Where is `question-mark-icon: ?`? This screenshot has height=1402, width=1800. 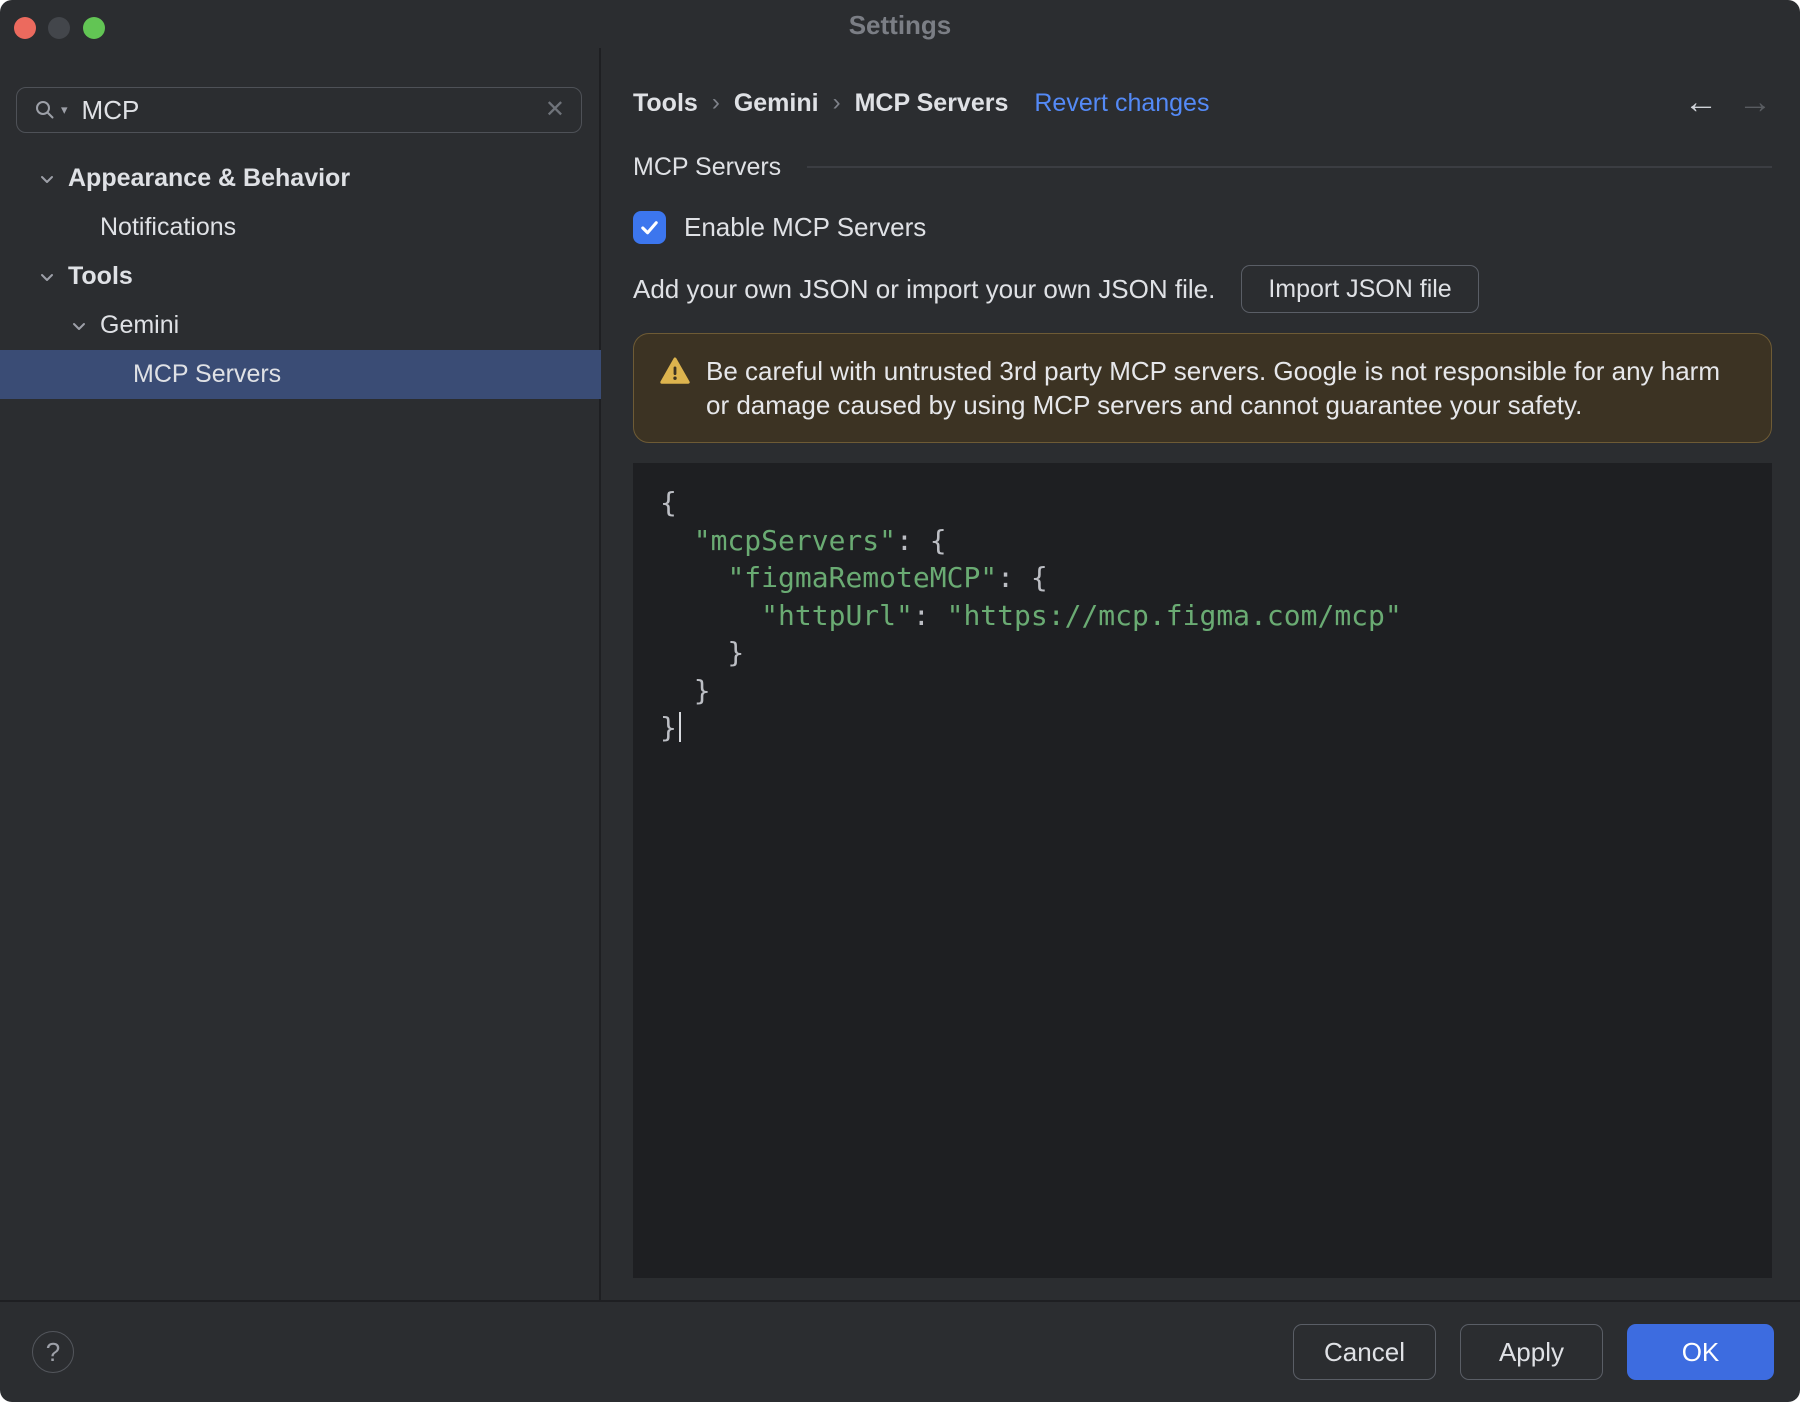 question-mark-icon: ? is located at coordinates (53, 1351).